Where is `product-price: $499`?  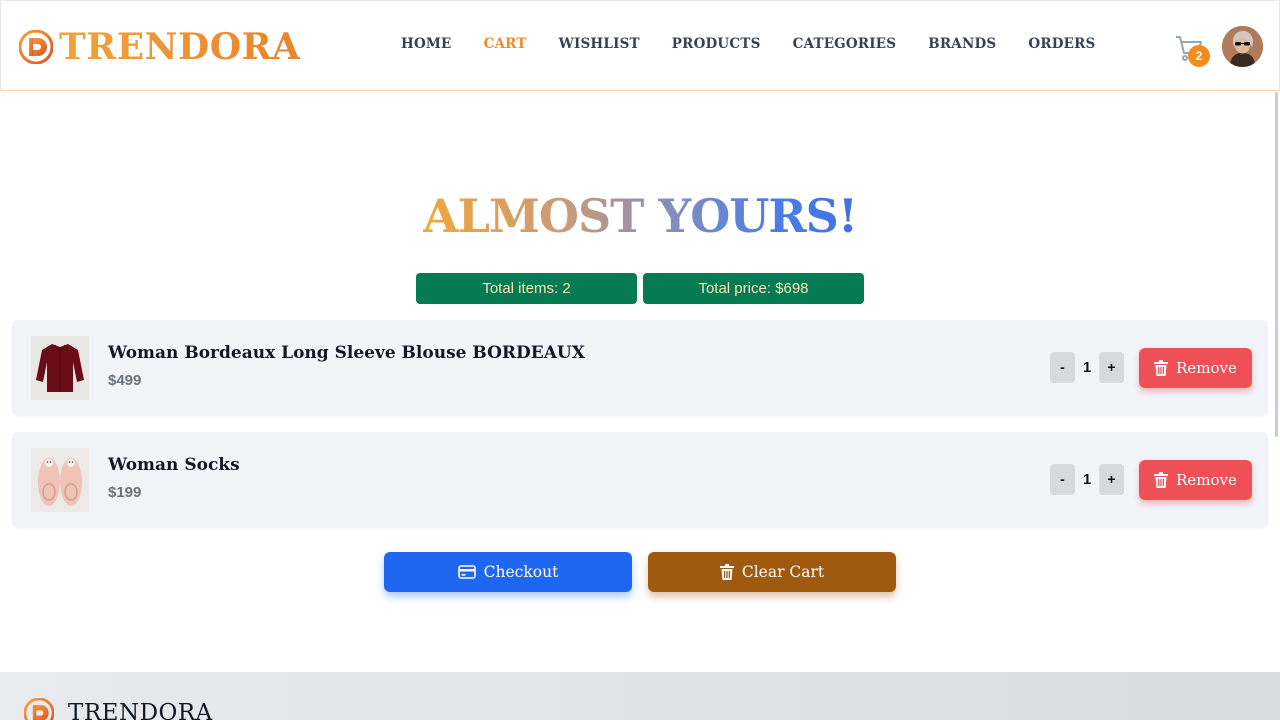 product-price: $499 is located at coordinates (125, 380).